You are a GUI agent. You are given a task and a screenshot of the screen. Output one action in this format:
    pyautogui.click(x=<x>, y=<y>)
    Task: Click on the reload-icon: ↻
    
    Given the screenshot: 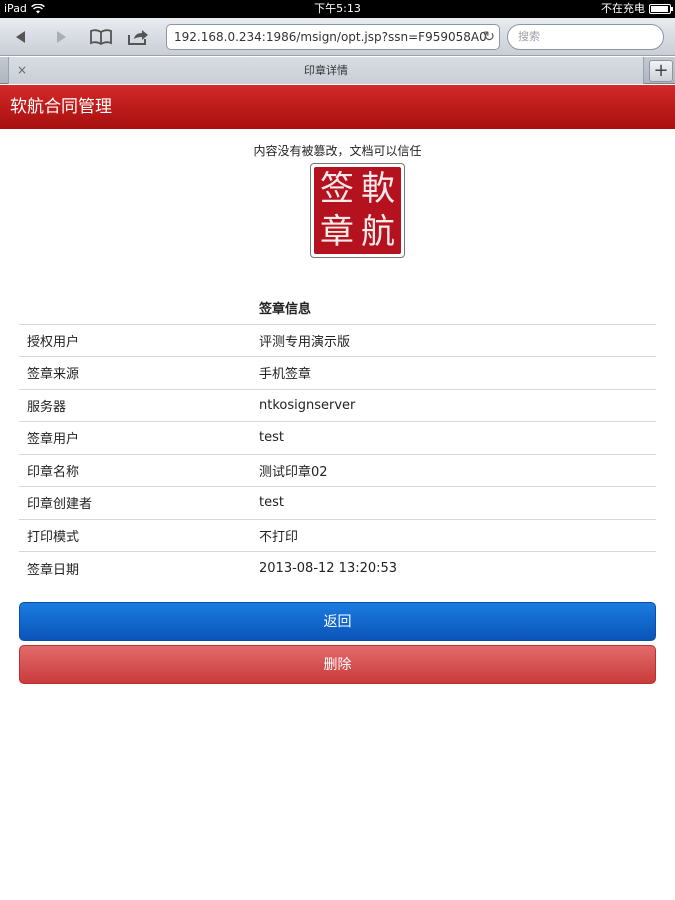 What is the action you would take?
    pyautogui.click(x=489, y=37)
    